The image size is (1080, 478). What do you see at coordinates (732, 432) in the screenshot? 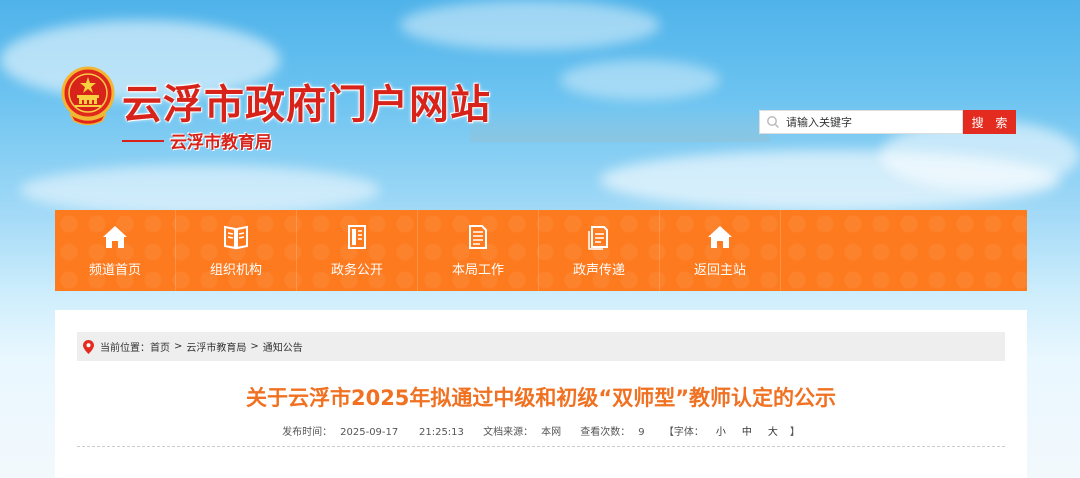
I see `font-size-controls: 【字体： 小 中 大】` at bounding box center [732, 432].